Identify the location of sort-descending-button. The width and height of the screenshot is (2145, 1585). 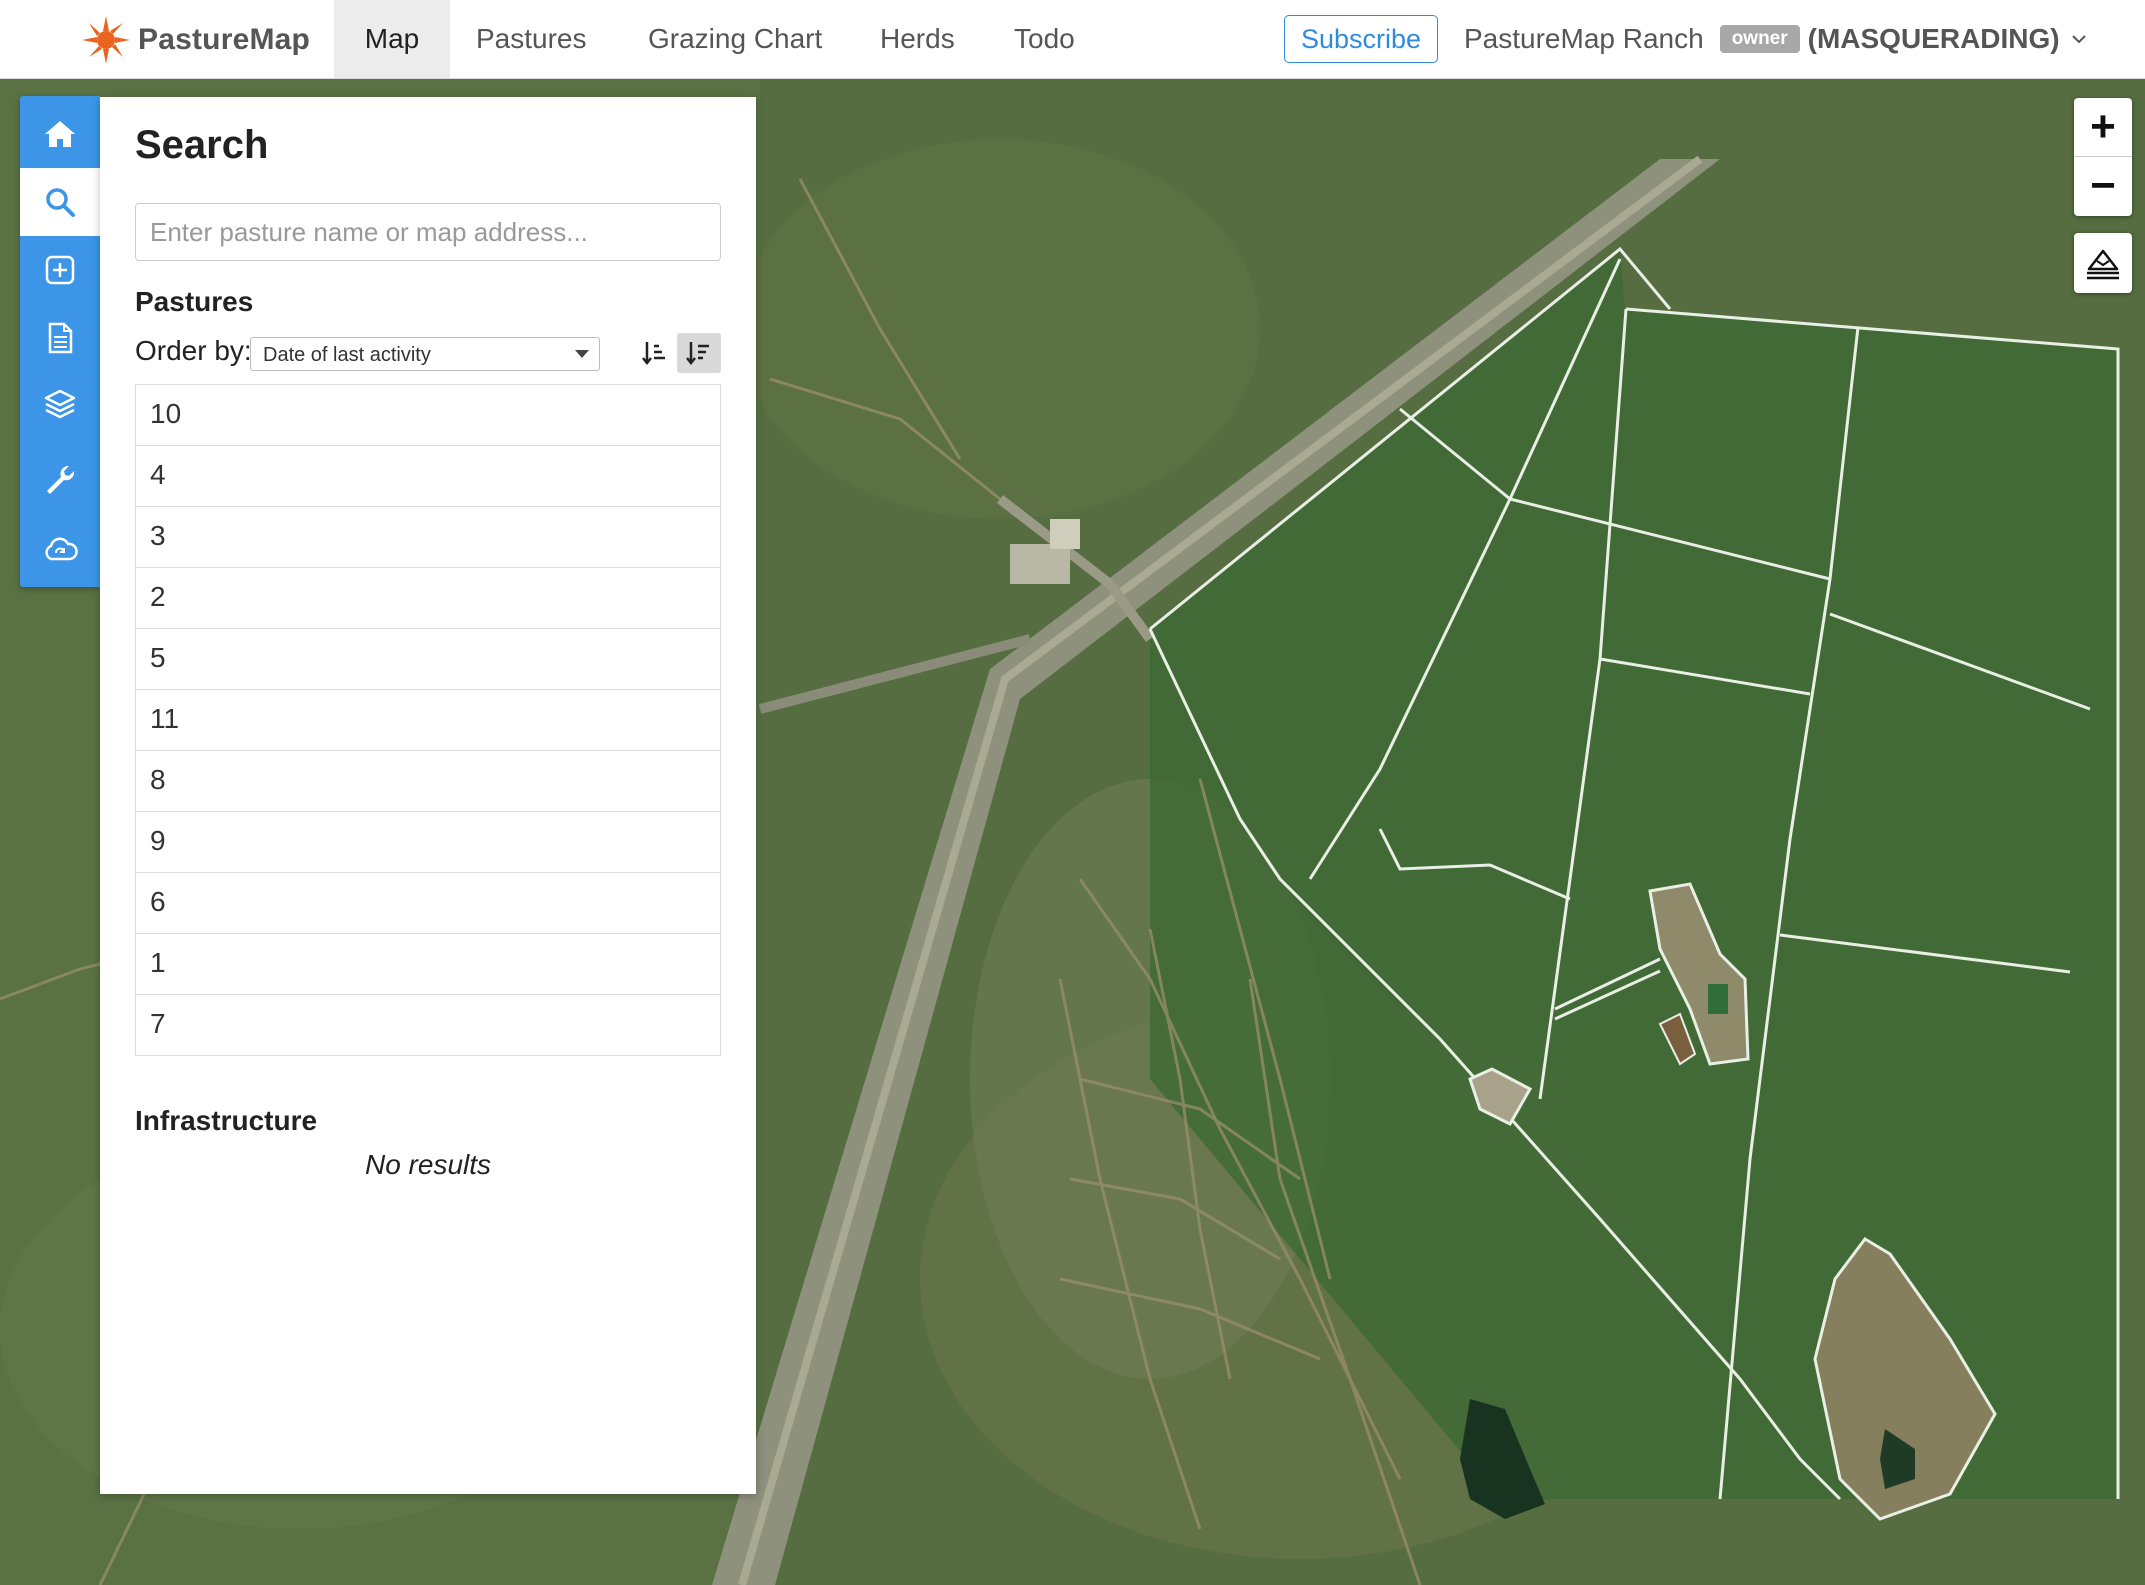
(699, 353).